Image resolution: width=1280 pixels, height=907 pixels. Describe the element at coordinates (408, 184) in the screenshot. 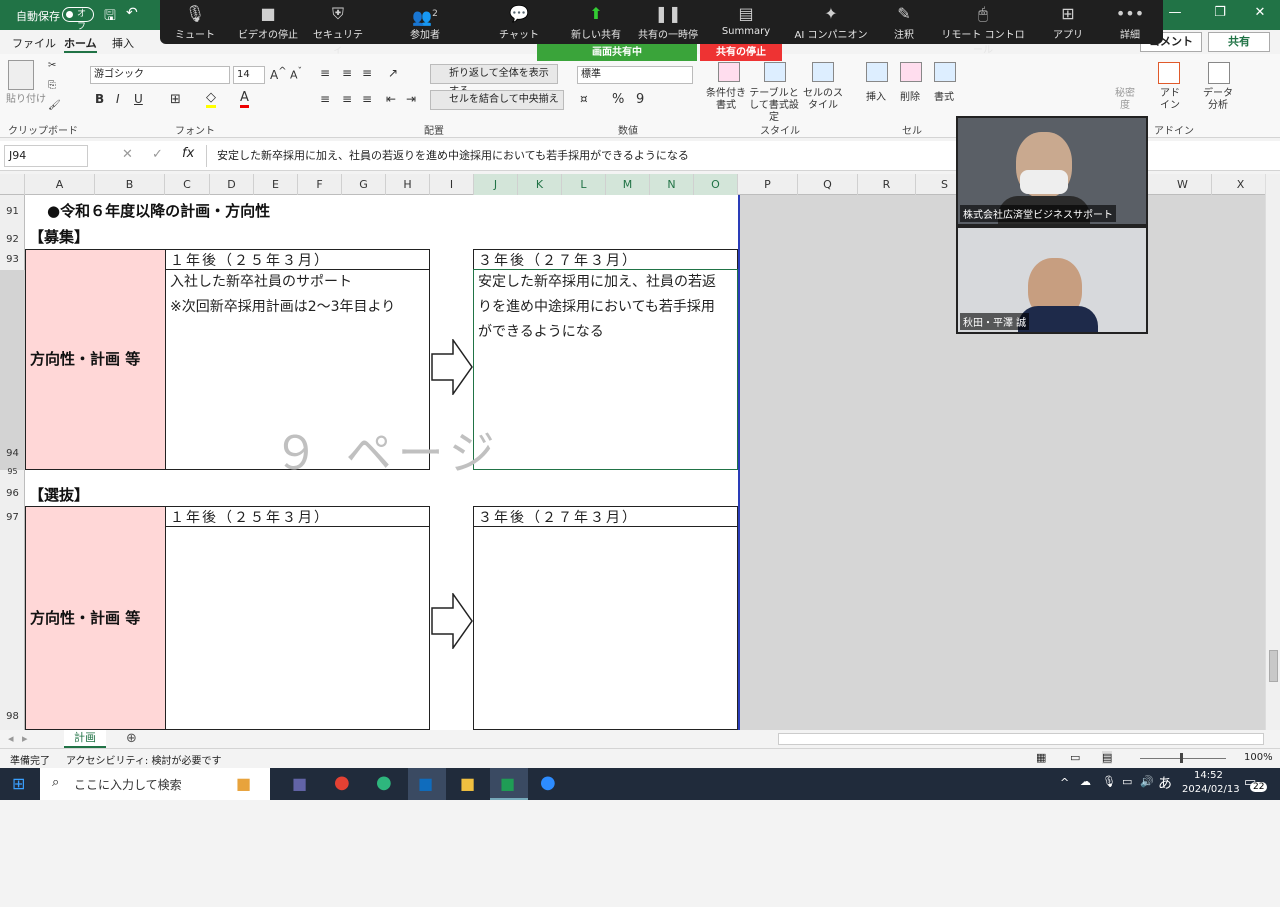

I see `column-header: H` at that location.